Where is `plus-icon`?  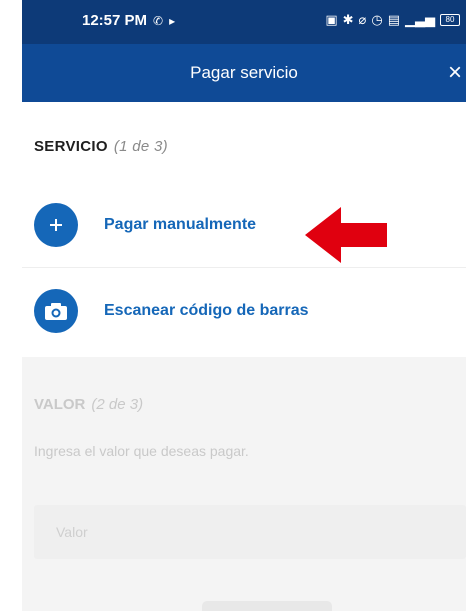 plus-icon is located at coordinates (56, 224).